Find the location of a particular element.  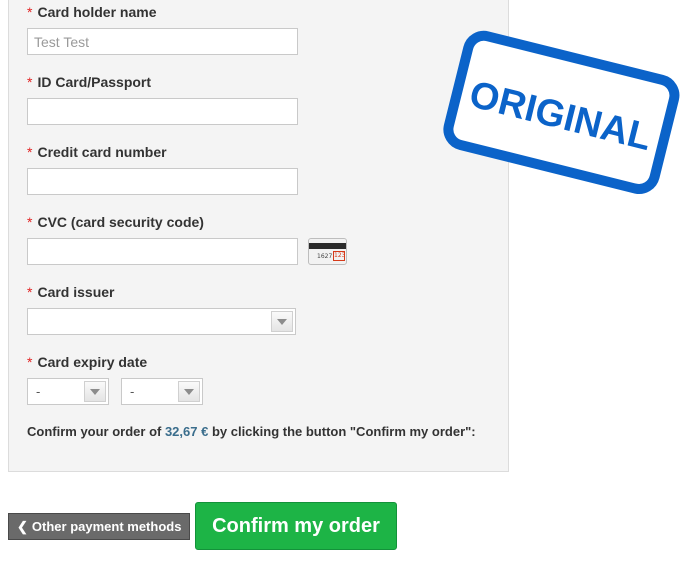

other-payment-methods-button: ❮ Other payment methods is located at coordinates (99, 526).